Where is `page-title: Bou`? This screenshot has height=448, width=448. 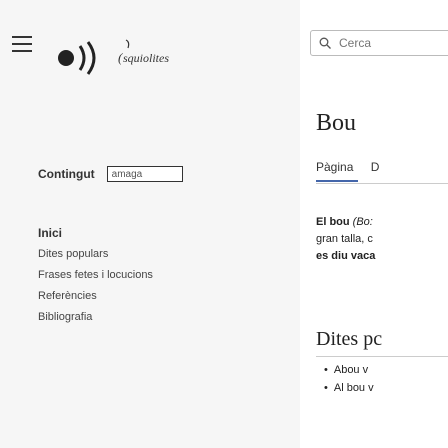 page-title: Bou is located at coordinates (336, 123).